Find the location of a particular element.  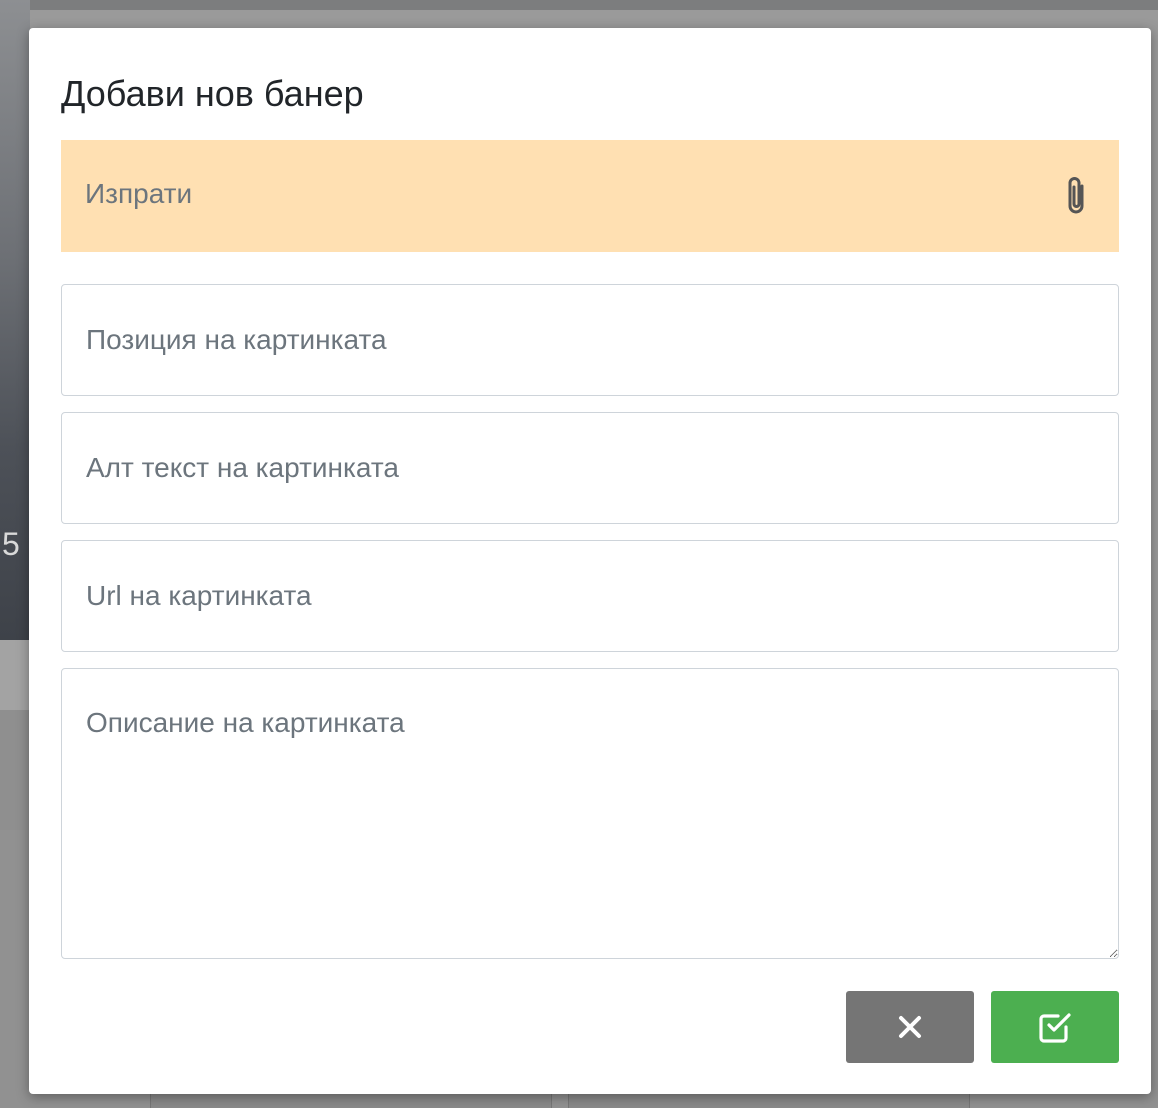

background-text: 5 is located at coordinates (11, 544).